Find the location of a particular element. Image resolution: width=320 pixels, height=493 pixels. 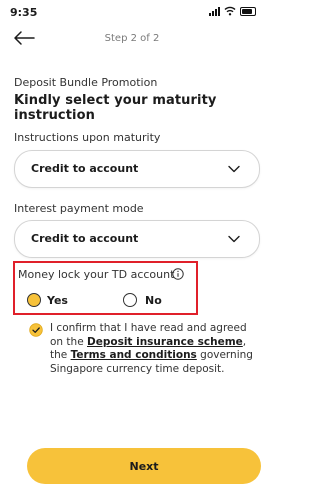

money-lock-yes-radio is located at coordinates (34, 300).